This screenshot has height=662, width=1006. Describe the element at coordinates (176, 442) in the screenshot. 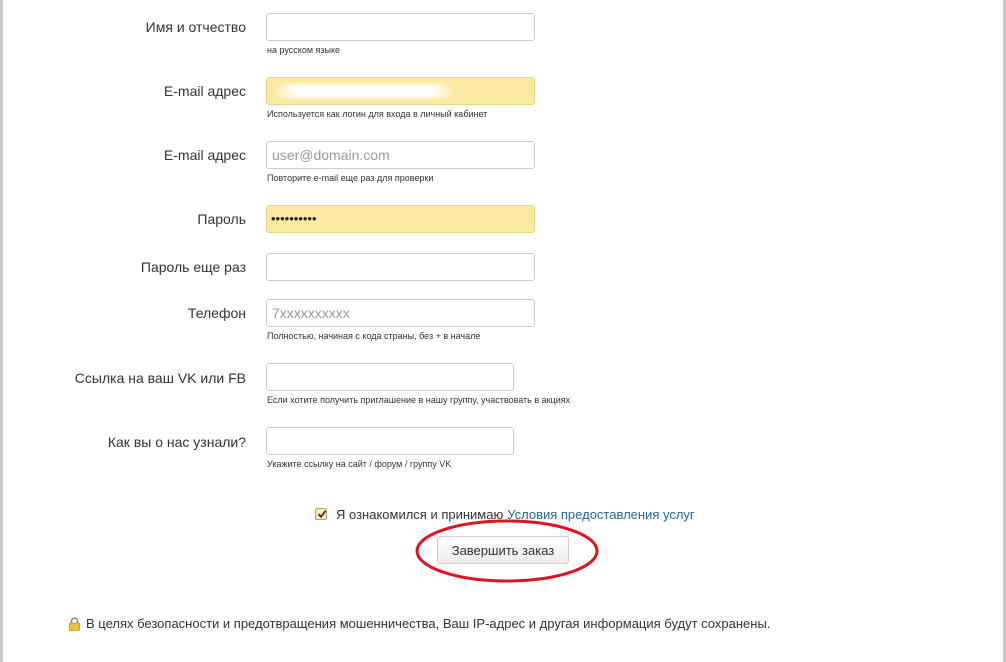

I see `referral-label: Как вы о нас узнали?` at that location.